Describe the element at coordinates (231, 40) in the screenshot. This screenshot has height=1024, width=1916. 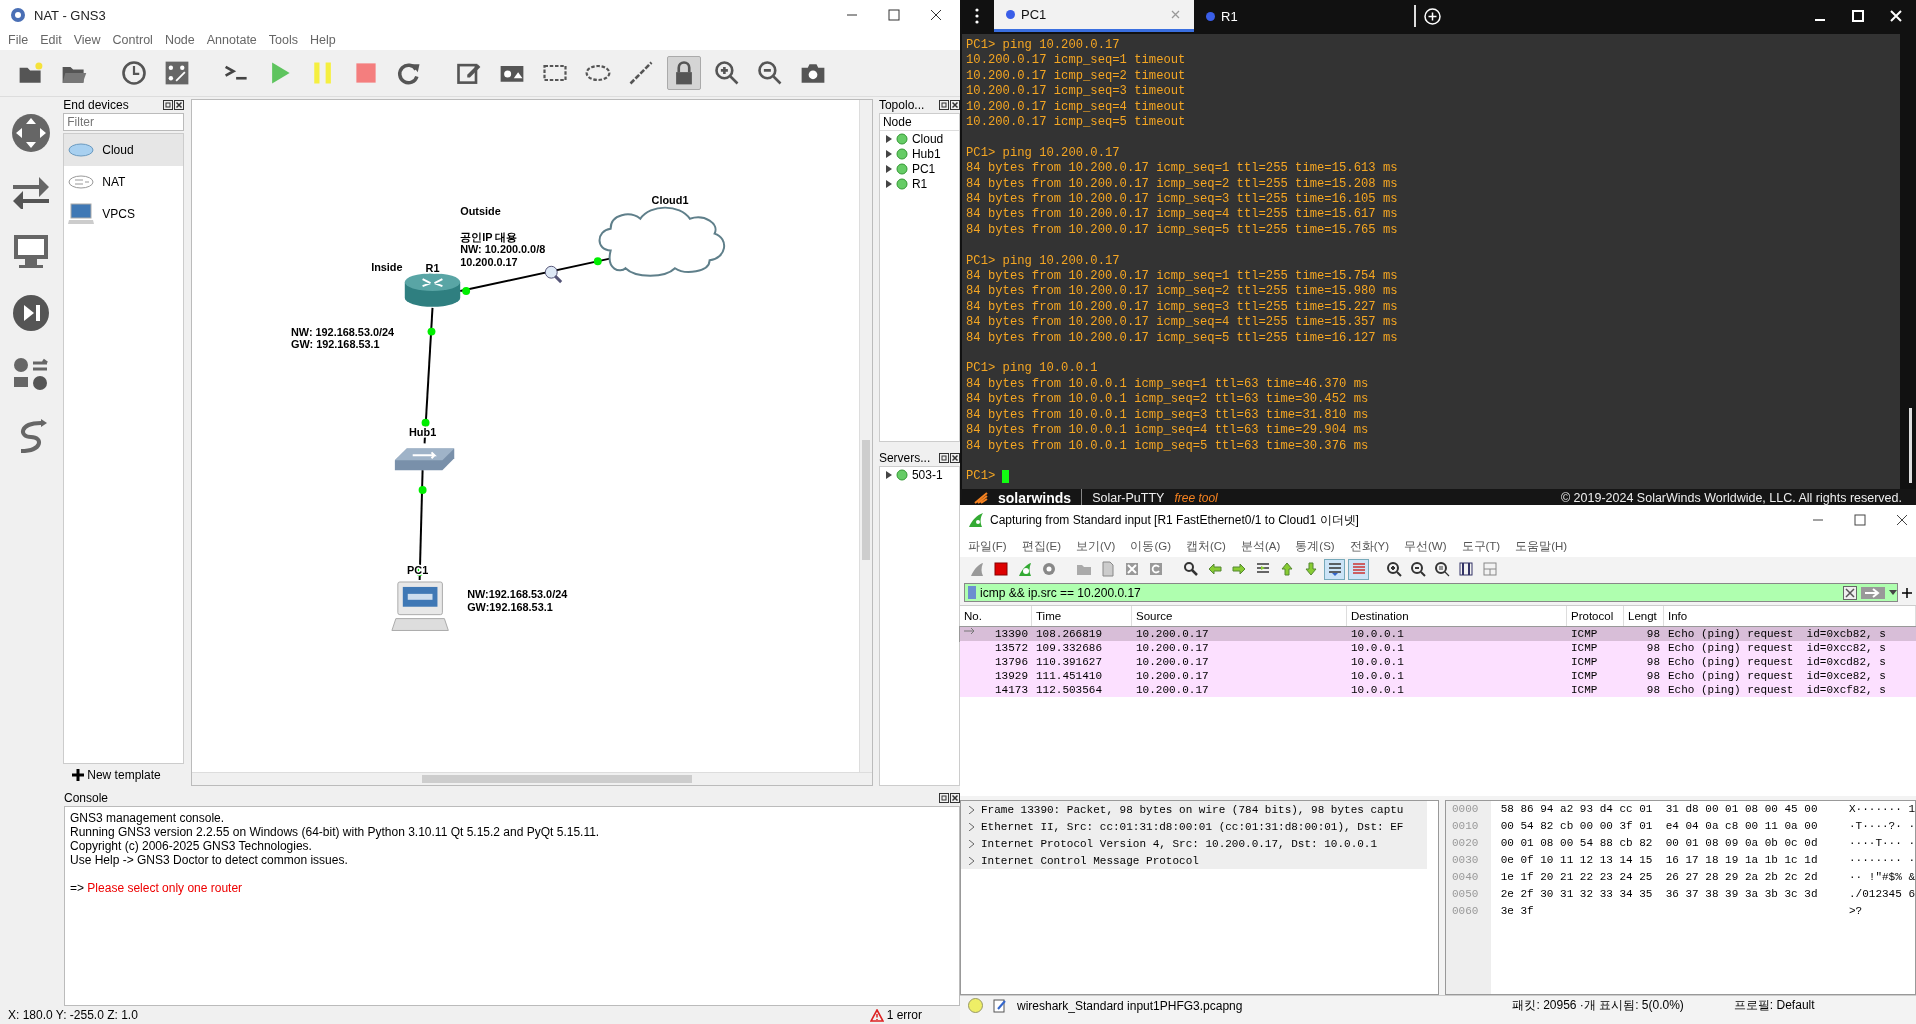
I see `menu-item: Annotate` at that location.